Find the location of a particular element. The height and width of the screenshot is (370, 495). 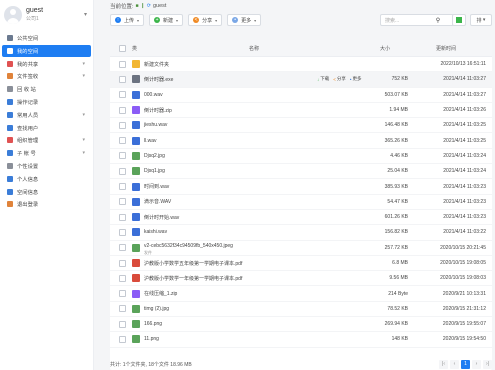

sidebar-item: 退出登录 is located at coordinates (46, 204).